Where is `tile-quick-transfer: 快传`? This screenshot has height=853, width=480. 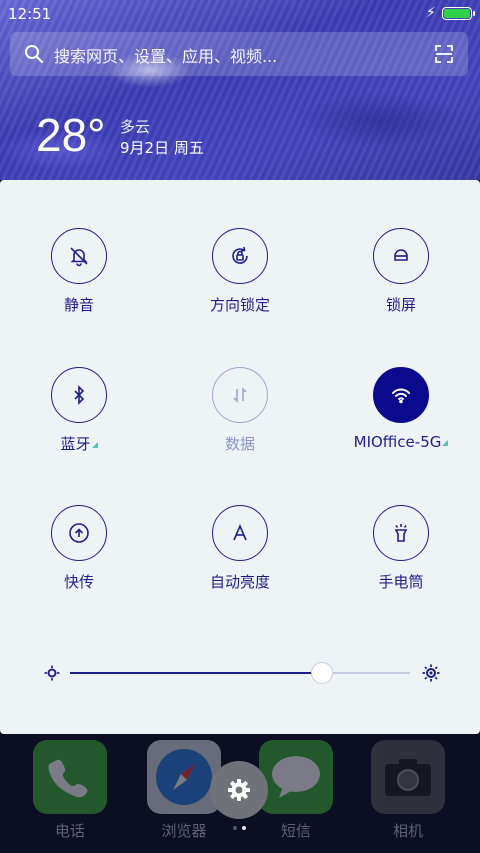 tile-quick-transfer: 快传 is located at coordinates (79, 548).